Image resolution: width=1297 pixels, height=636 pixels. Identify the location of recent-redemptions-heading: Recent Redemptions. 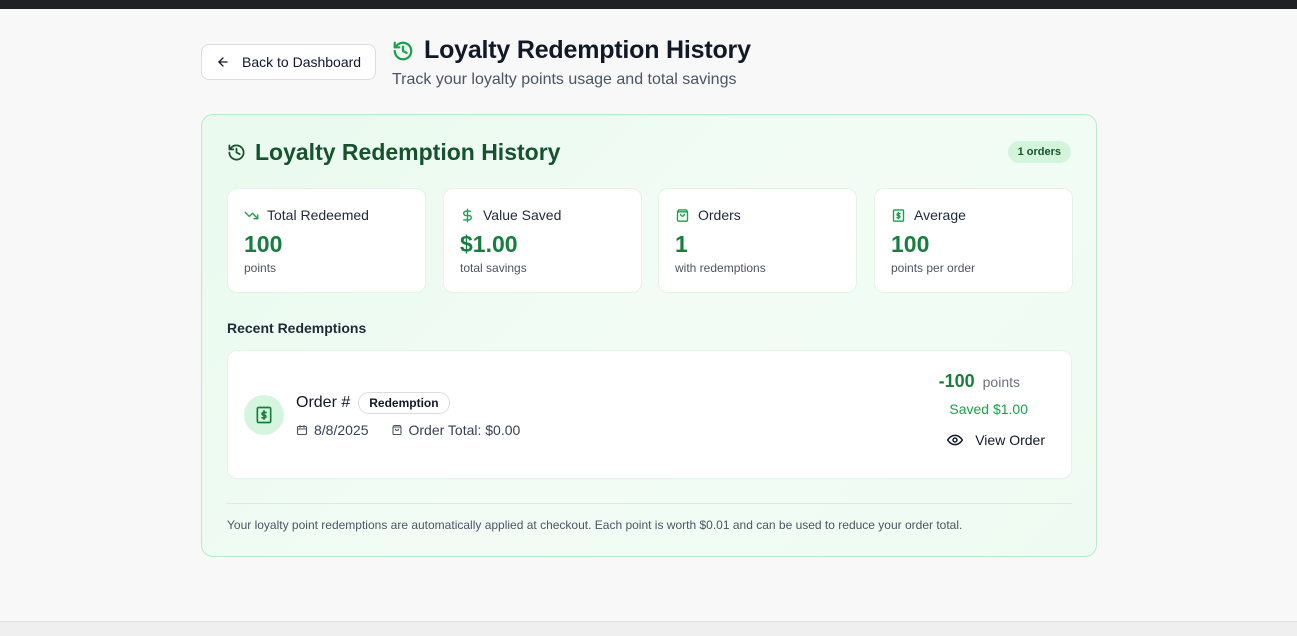
(297, 328).